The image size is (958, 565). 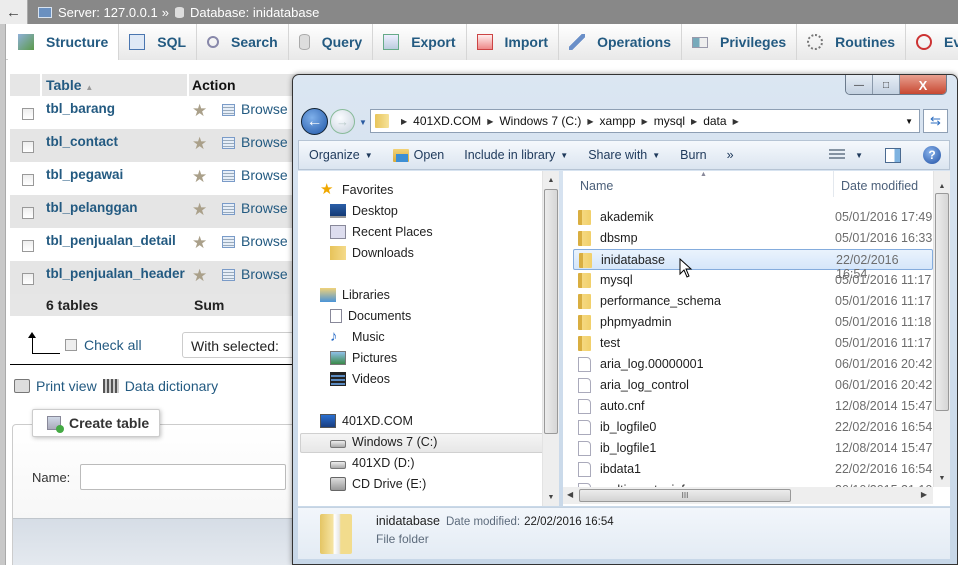 What do you see at coordinates (447, 121) in the screenshot?
I see `address-segment: 401XD.COM` at bounding box center [447, 121].